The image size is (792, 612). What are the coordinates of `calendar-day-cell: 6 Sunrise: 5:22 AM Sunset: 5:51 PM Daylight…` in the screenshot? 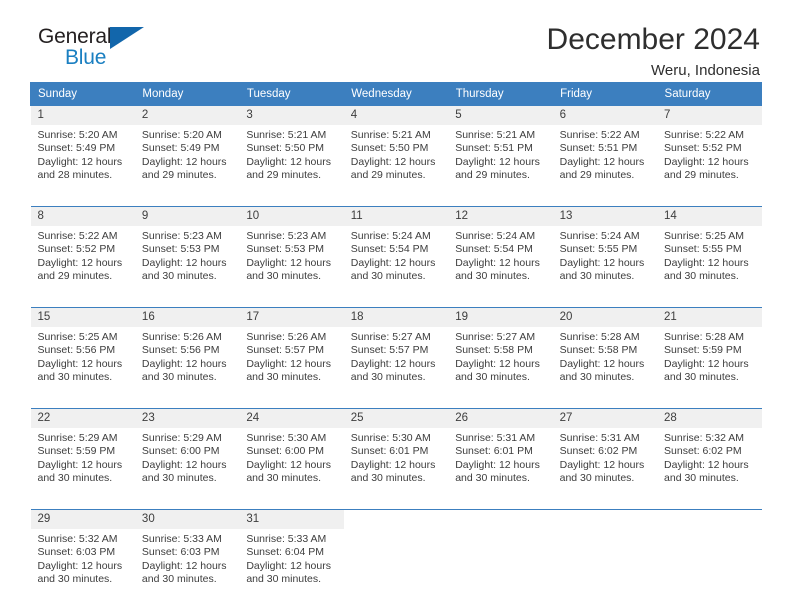 It's located at (605, 150).